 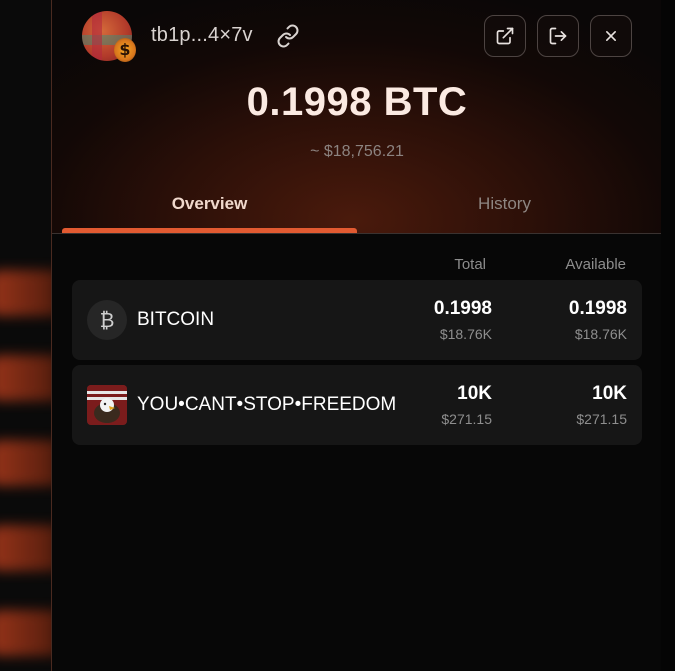 What do you see at coordinates (107, 405) in the screenshot?
I see `rune-thumbnail-icon` at bounding box center [107, 405].